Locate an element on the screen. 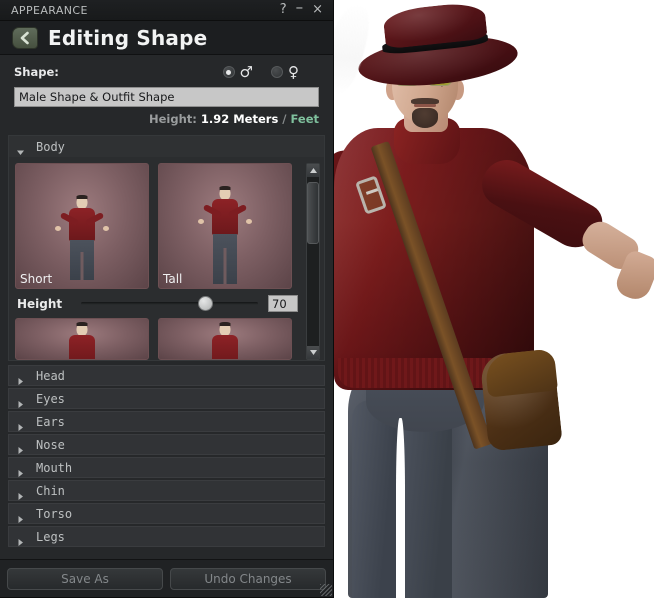 This screenshot has height=598, width=654. accordion-title-nose: Nose is located at coordinates (50, 444).